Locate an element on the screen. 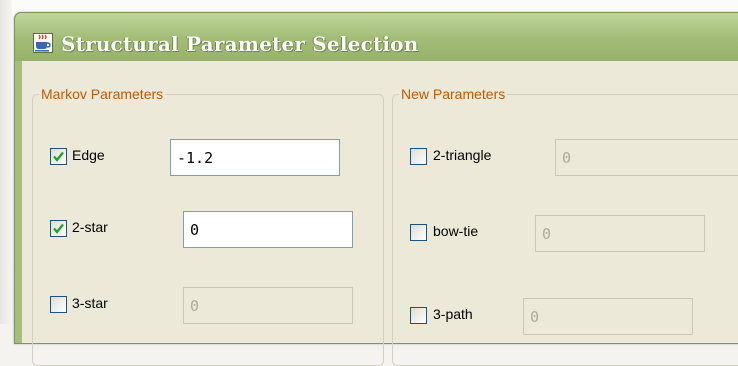 The height and width of the screenshot is (366, 738). edge-param-row: Edge is located at coordinates (200, 158).